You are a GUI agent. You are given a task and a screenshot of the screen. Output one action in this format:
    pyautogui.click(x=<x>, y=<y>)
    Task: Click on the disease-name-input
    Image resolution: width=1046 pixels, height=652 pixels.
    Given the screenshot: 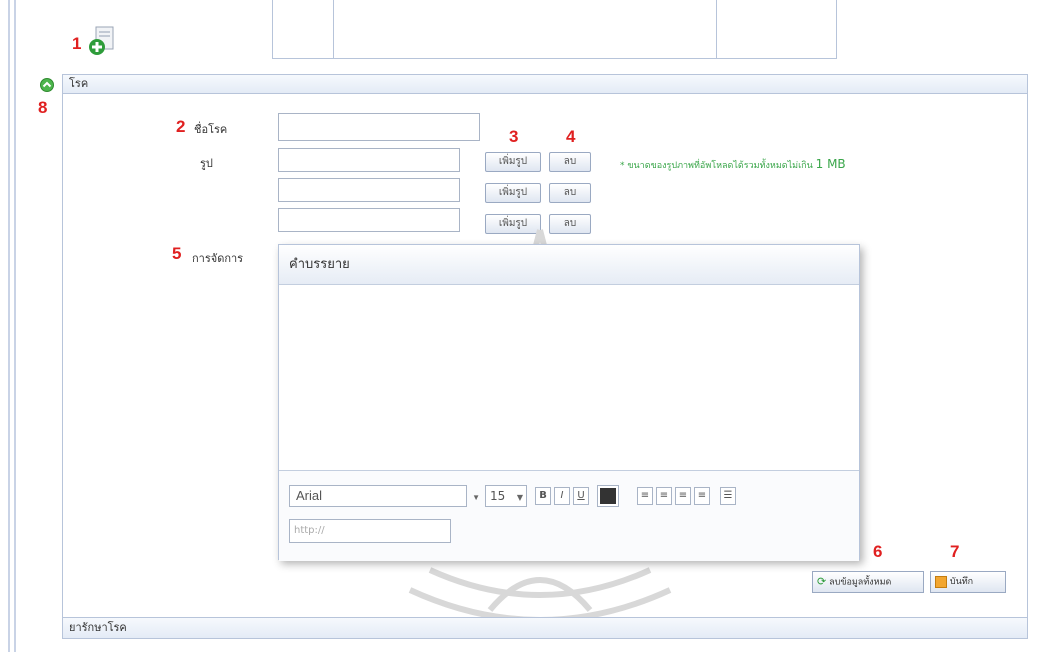 What is the action you would take?
    pyautogui.click(x=379, y=127)
    